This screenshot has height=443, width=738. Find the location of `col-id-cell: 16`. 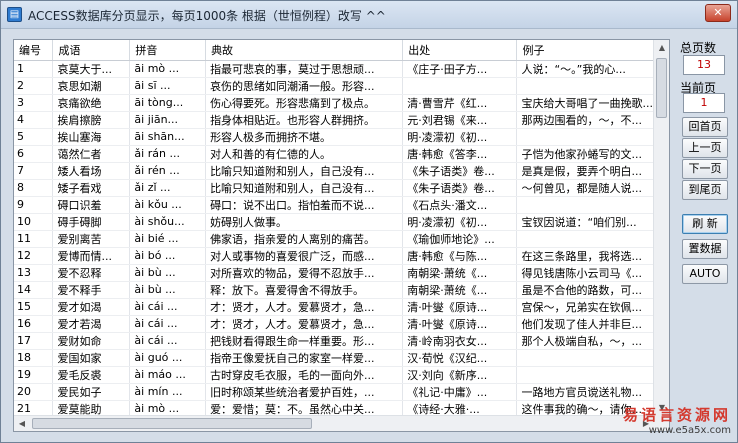

col-id-cell: 16 is located at coordinates (34, 324).